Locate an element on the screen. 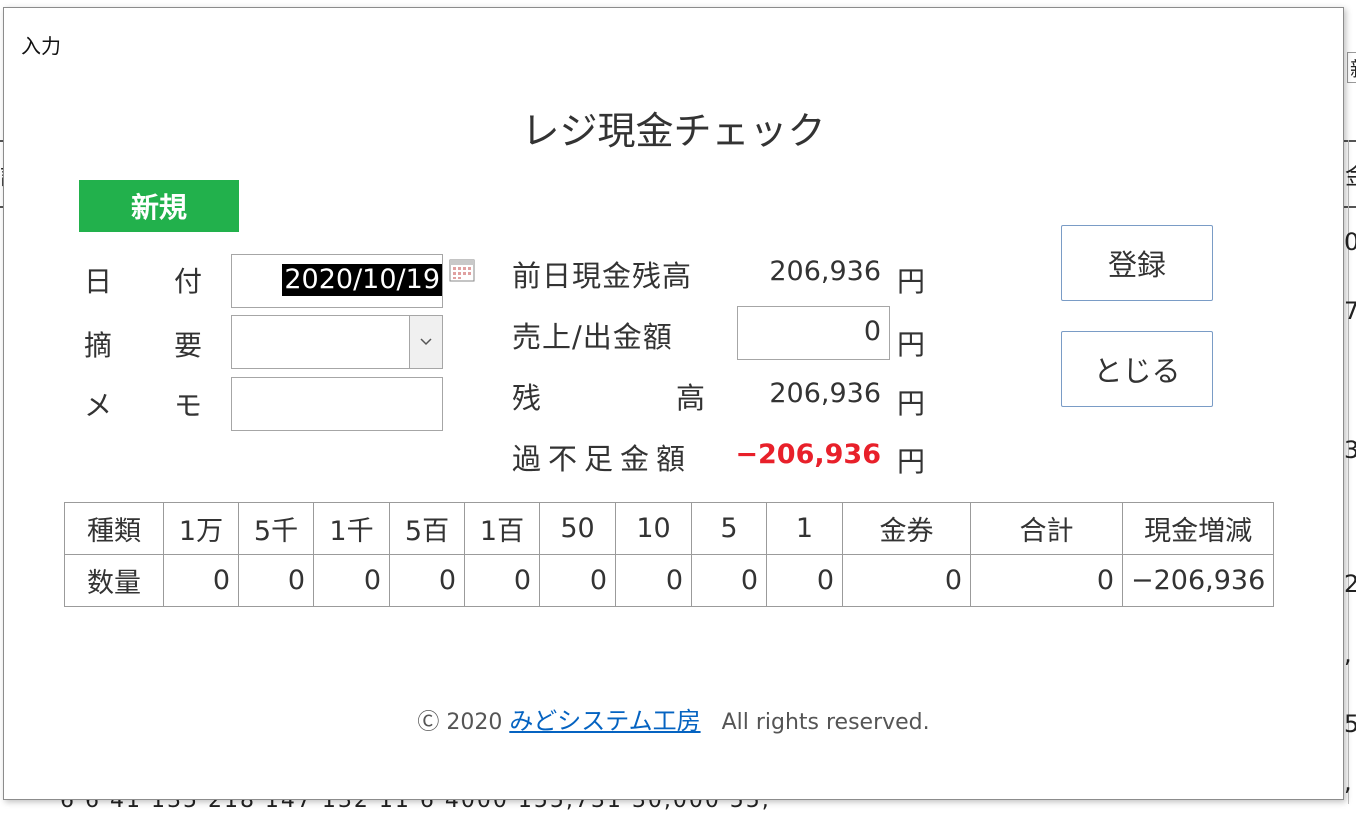 Image resolution: width=1356 pixels, height=813 pixels. voucher-input: 0 is located at coordinates (906, 580).